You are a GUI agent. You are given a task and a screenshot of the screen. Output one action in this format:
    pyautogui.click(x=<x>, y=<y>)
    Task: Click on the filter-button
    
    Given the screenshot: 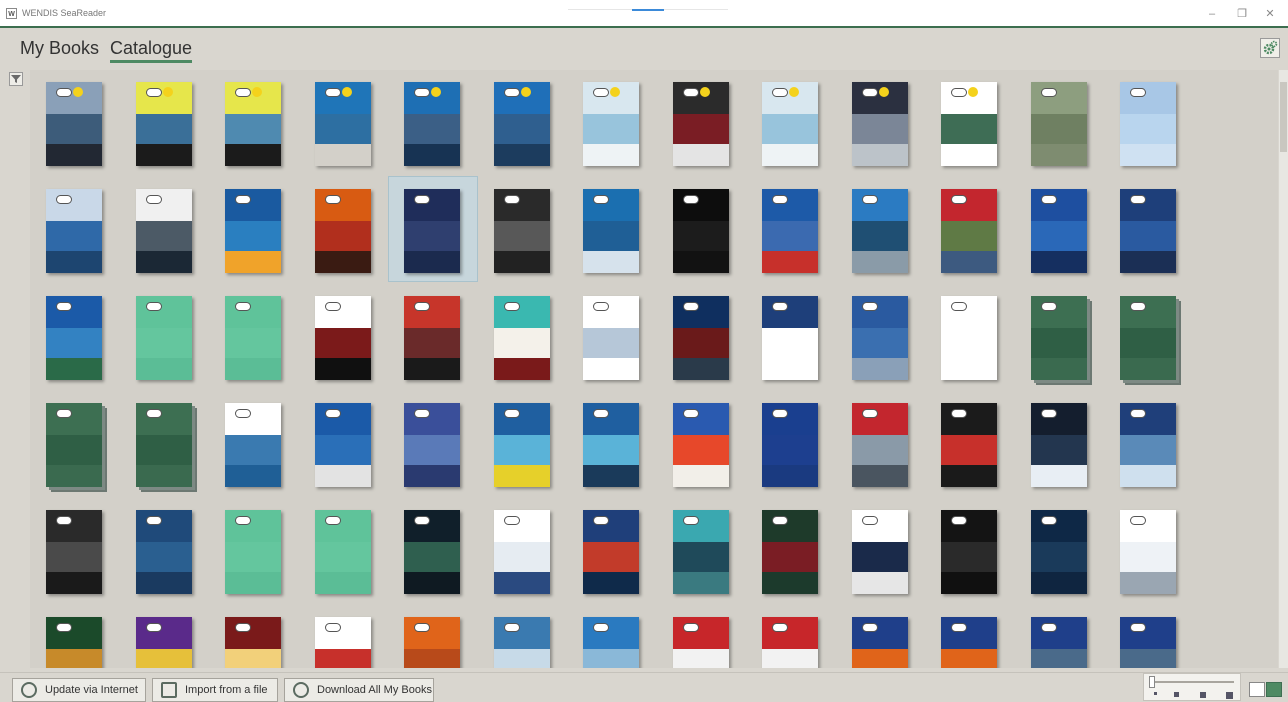 What is the action you would take?
    pyautogui.click(x=16, y=79)
    